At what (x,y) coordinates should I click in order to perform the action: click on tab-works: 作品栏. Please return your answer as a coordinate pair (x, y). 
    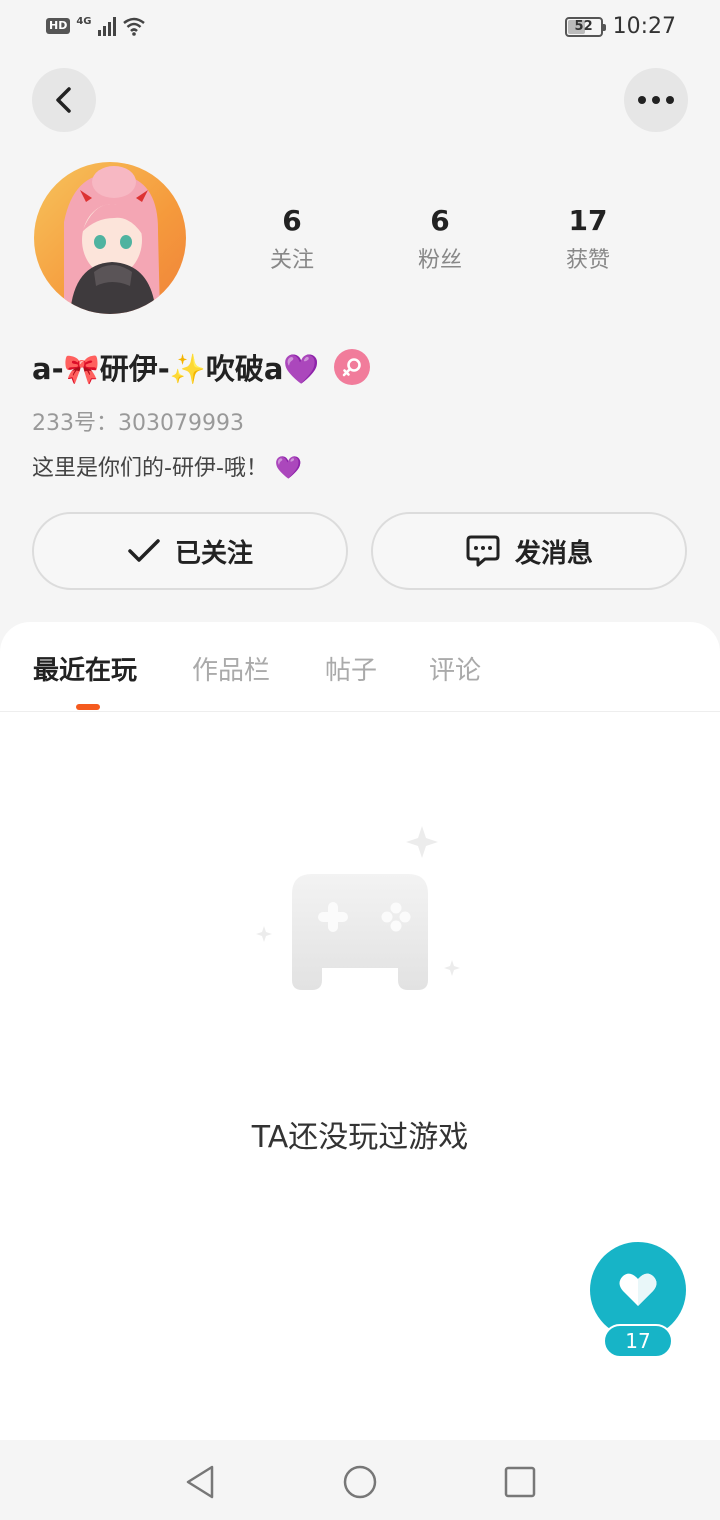
    Looking at the image, I should click on (231, 668).